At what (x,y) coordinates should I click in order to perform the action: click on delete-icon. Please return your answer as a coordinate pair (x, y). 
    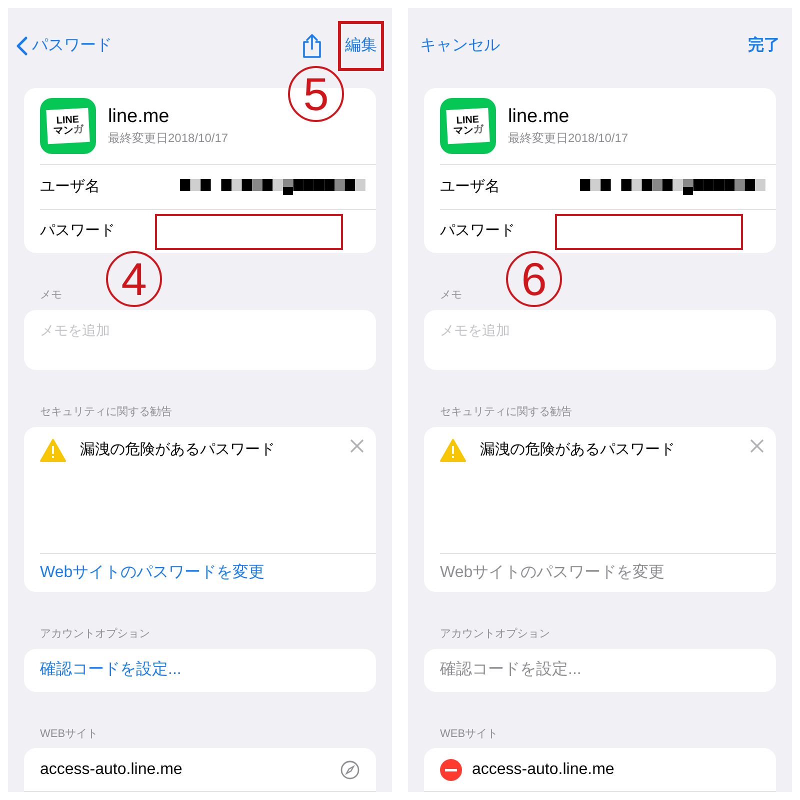
    Looking at the image, I should click on (451, 769).